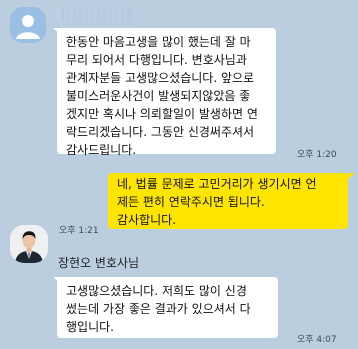 Image resolution: width=358 pixels, height=349 pixels. What do you see at coordinates (28, 25) in the screenshot?
I see `default-profile-avatar-icon` at bounding box center [28, 25].